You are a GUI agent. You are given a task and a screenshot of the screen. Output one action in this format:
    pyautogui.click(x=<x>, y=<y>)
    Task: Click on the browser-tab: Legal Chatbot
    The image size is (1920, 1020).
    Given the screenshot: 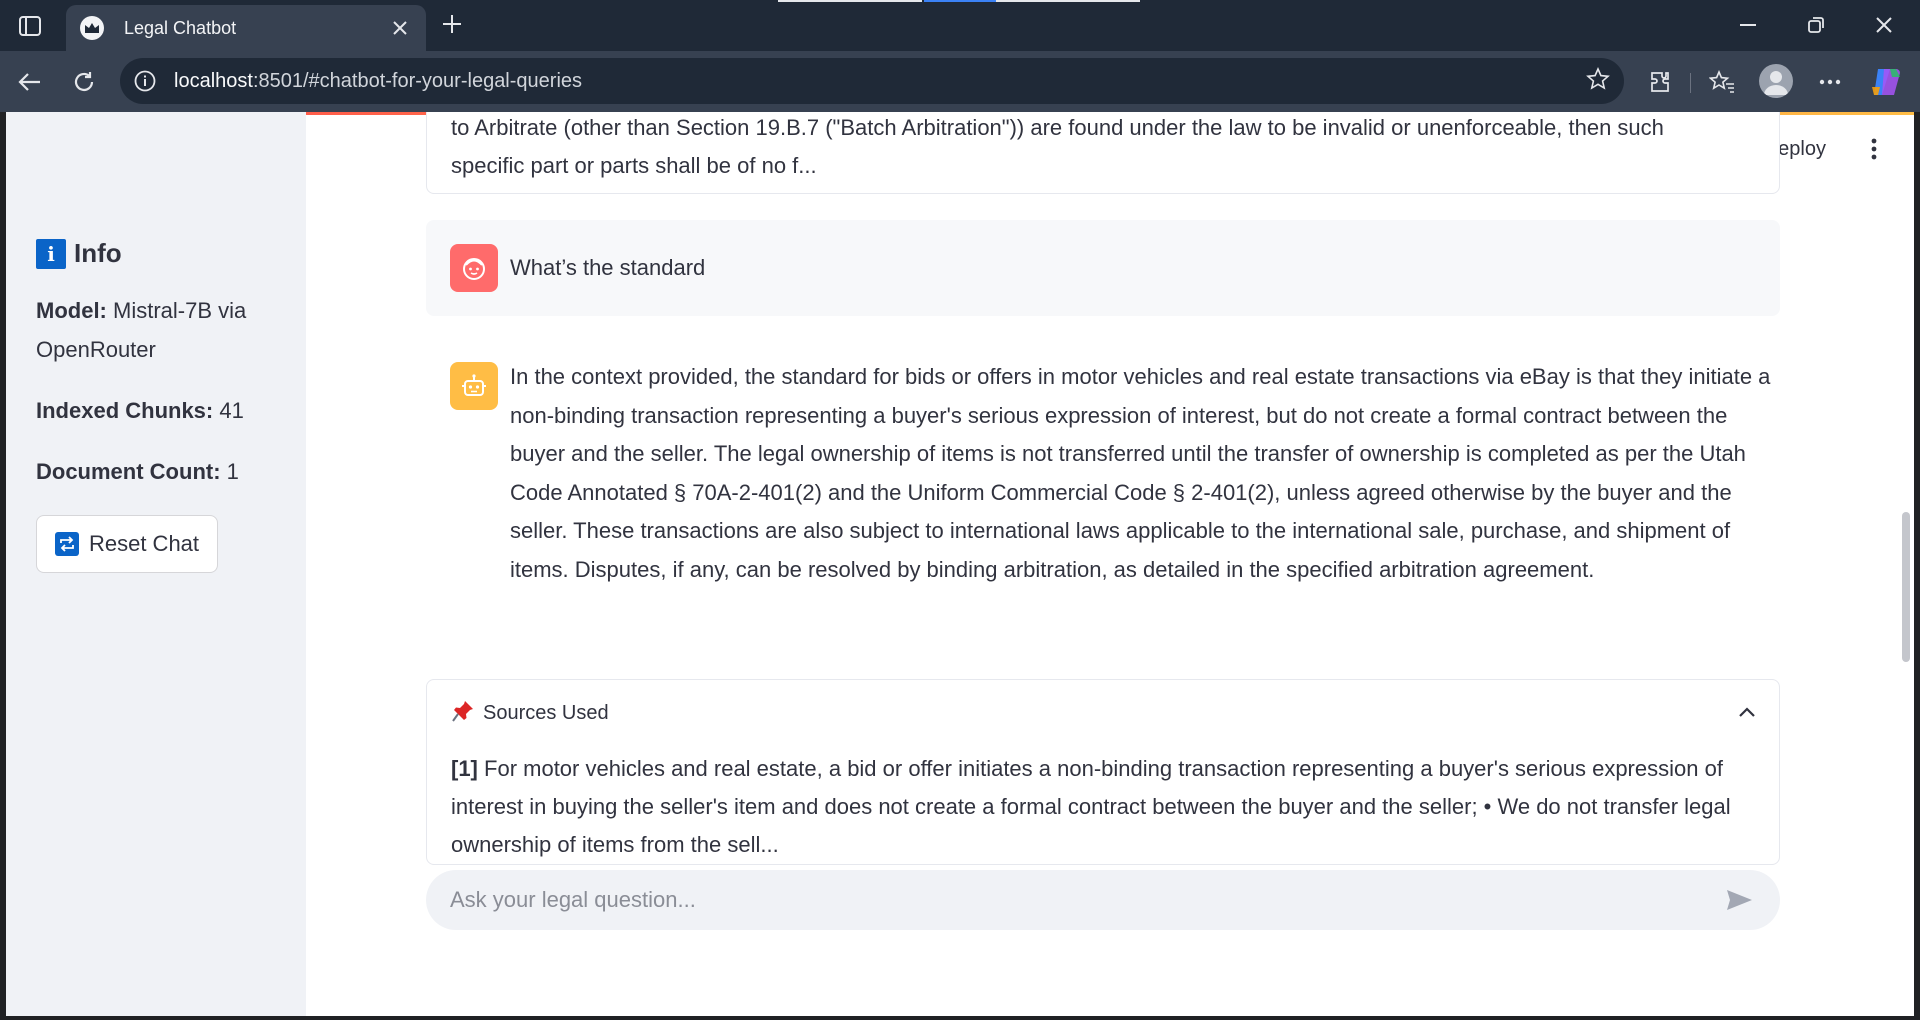 What is the action you would take?
    pyautogui.click(x=246, y=28)
    